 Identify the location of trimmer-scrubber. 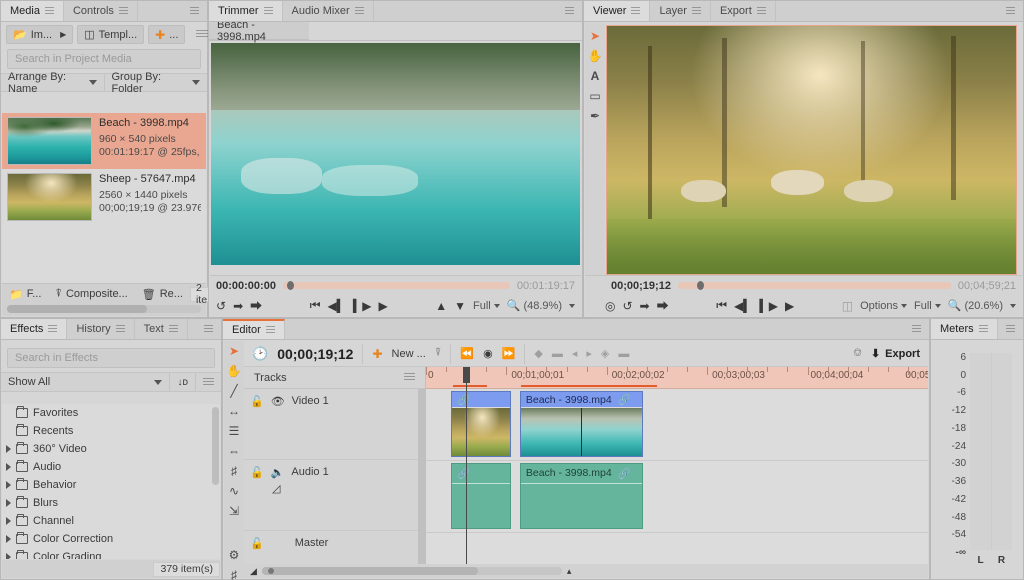
(396, 285).